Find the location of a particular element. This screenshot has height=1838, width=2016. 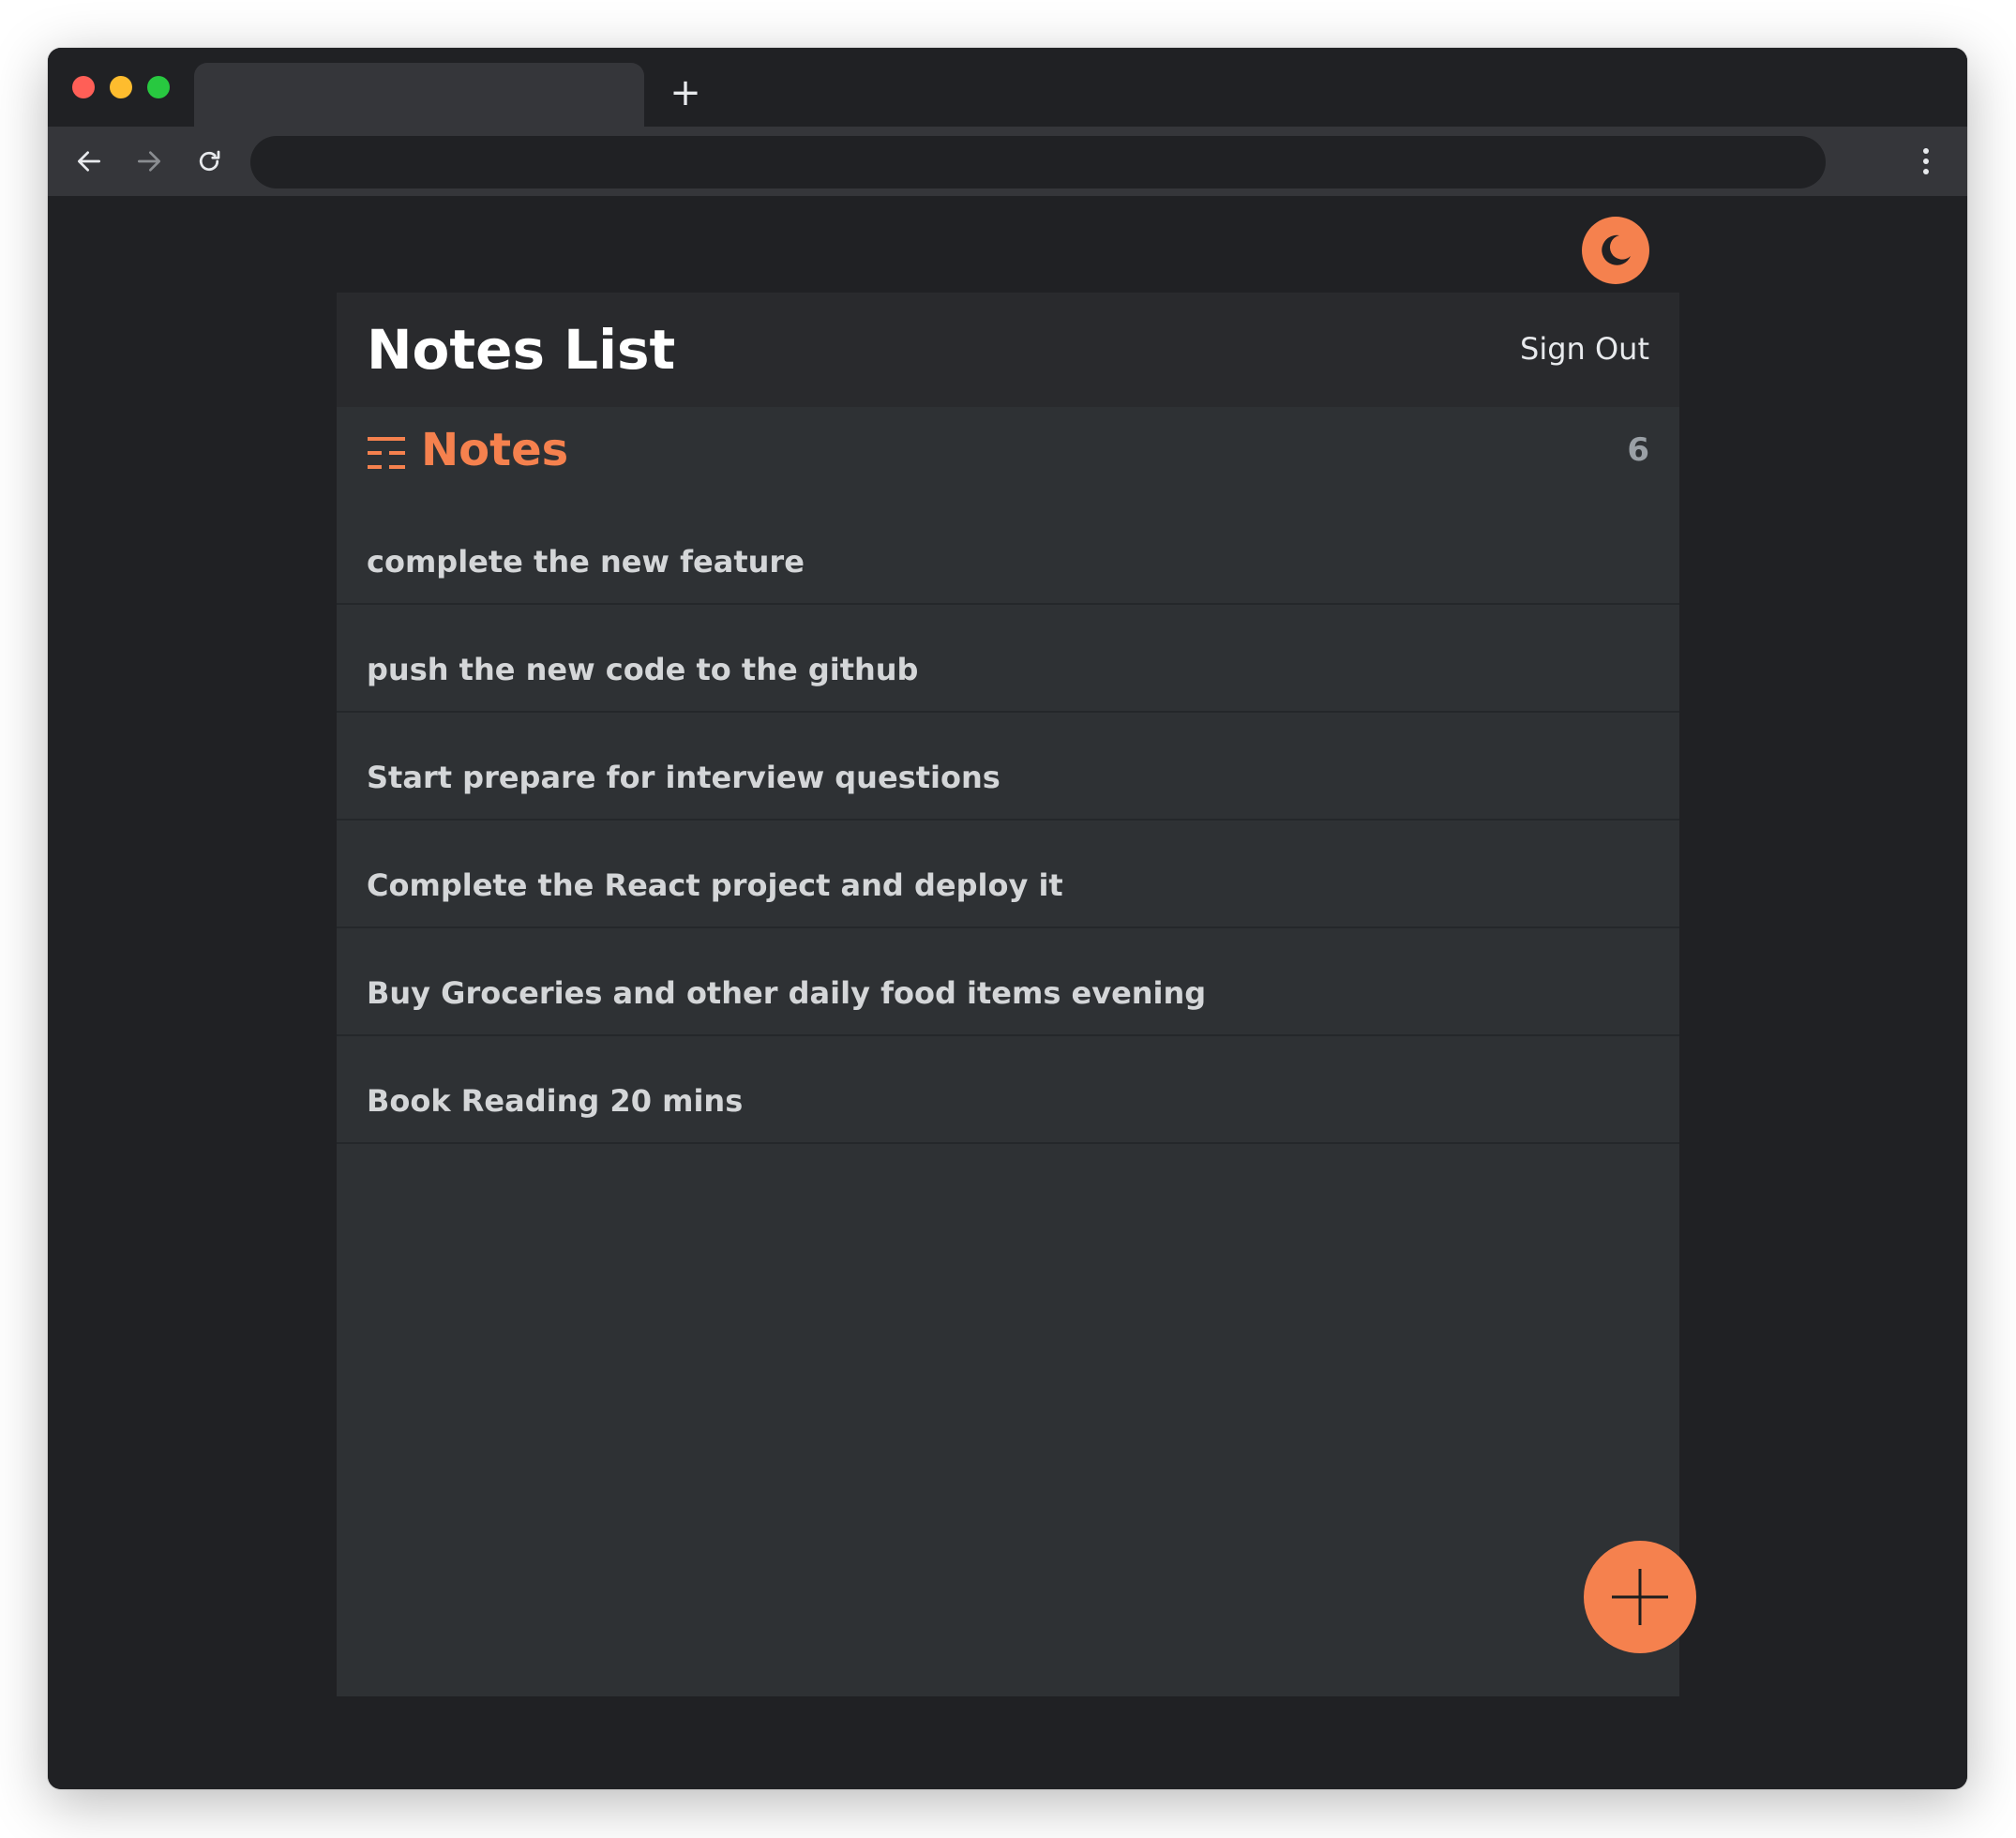

reload-icon is located at coordinates (209, 161).